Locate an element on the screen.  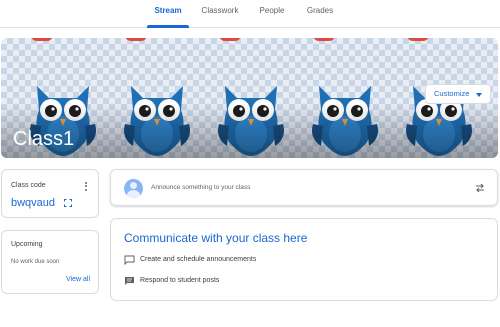
comment-icon is located at coordinates (129, 281).